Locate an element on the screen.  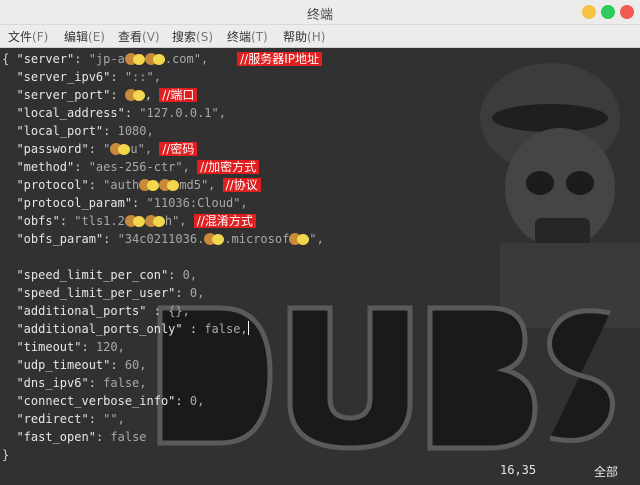
comment-password: //密码 is located at coordinates (178, 149).